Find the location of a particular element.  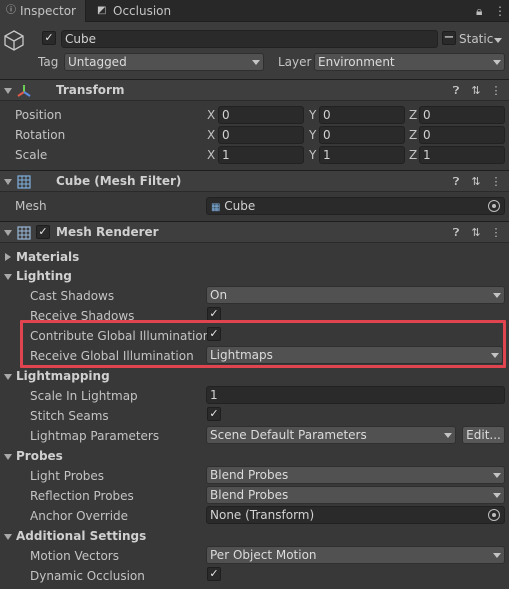

probes-foldout: Probes is located at coordinates (39, 456).